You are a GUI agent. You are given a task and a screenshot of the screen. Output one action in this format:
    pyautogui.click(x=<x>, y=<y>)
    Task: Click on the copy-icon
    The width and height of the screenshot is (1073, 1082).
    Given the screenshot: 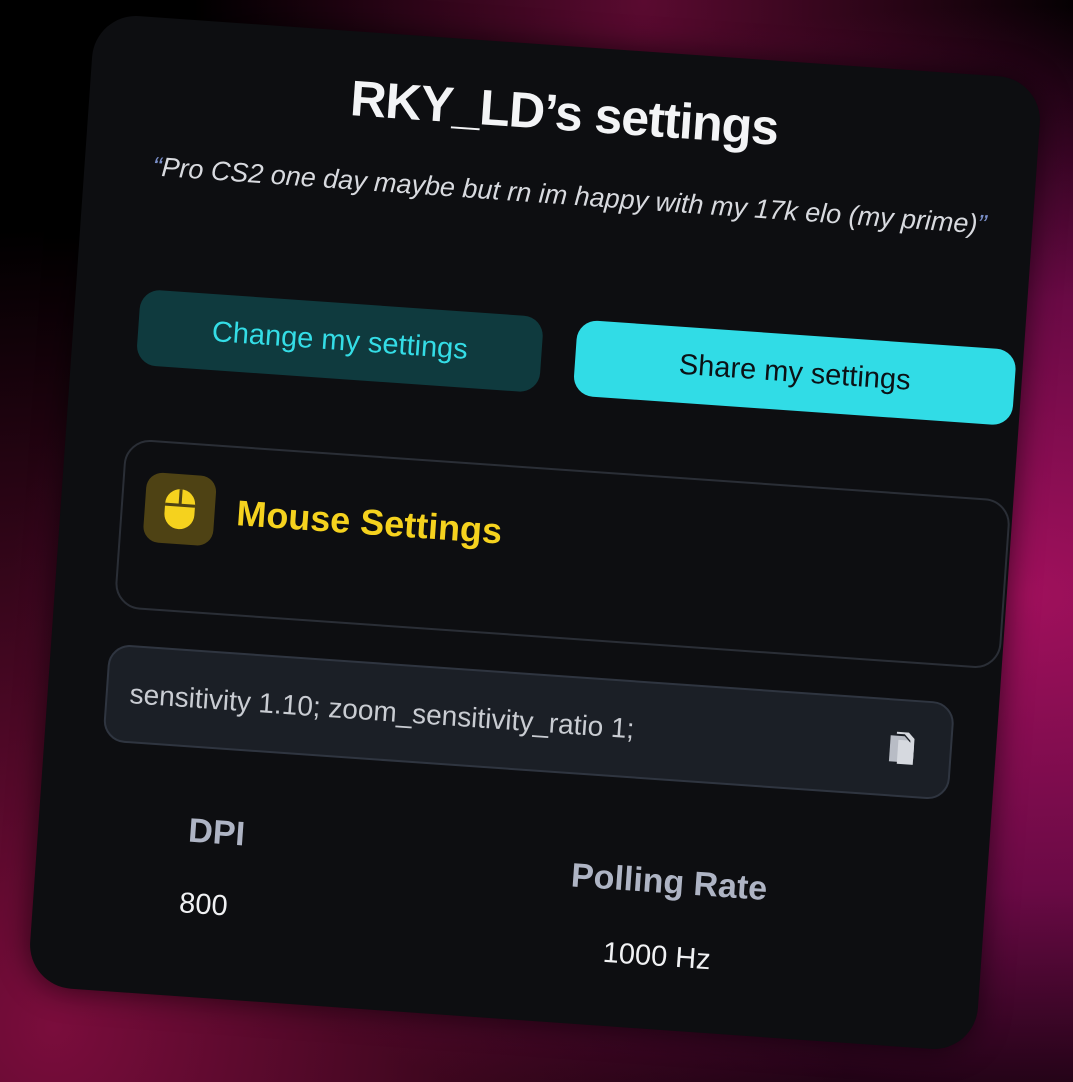 What is the action you would take?
    pyautogui.click(x=901, y=748)
    